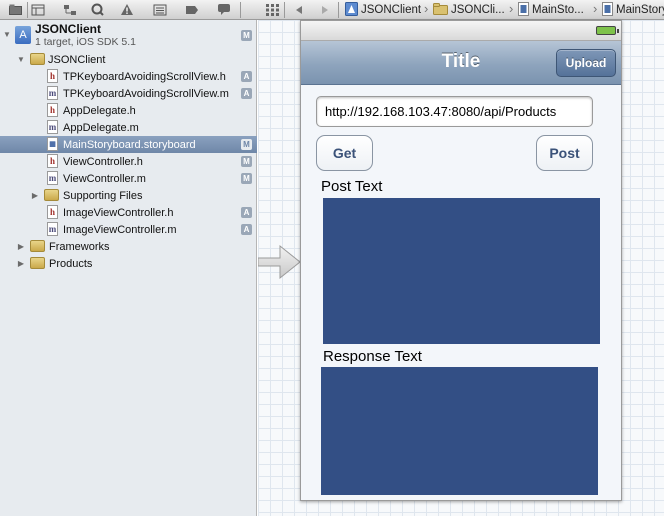 The image size is (664, 516). What do you see at coordinates (85, 42) in the screenshot?
I see `project-subtitle: 1 target, iOS SDK 5.1` at bounding box center [85, 42].